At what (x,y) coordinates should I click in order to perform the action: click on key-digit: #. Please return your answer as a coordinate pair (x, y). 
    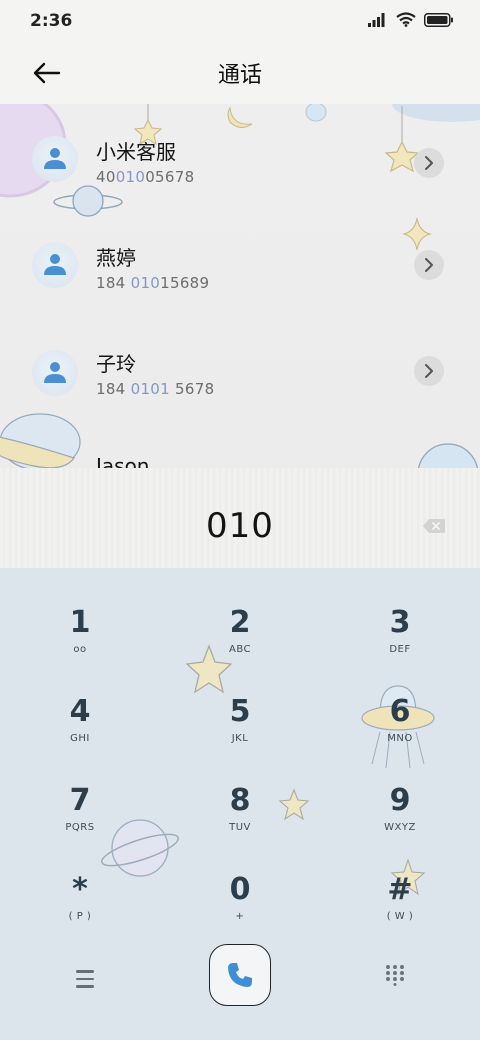
    Looking at the image, I should click on (400, 889).